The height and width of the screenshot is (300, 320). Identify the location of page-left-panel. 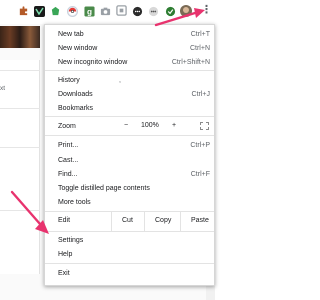
(20, 167).